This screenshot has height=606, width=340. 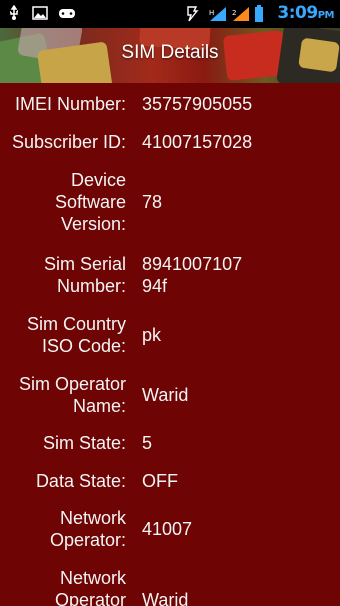 What do you see at coordinates (72, 395) in the screenshot?
I see `detail-label: Sim Operator Name:` at bounding box center [72, 395].